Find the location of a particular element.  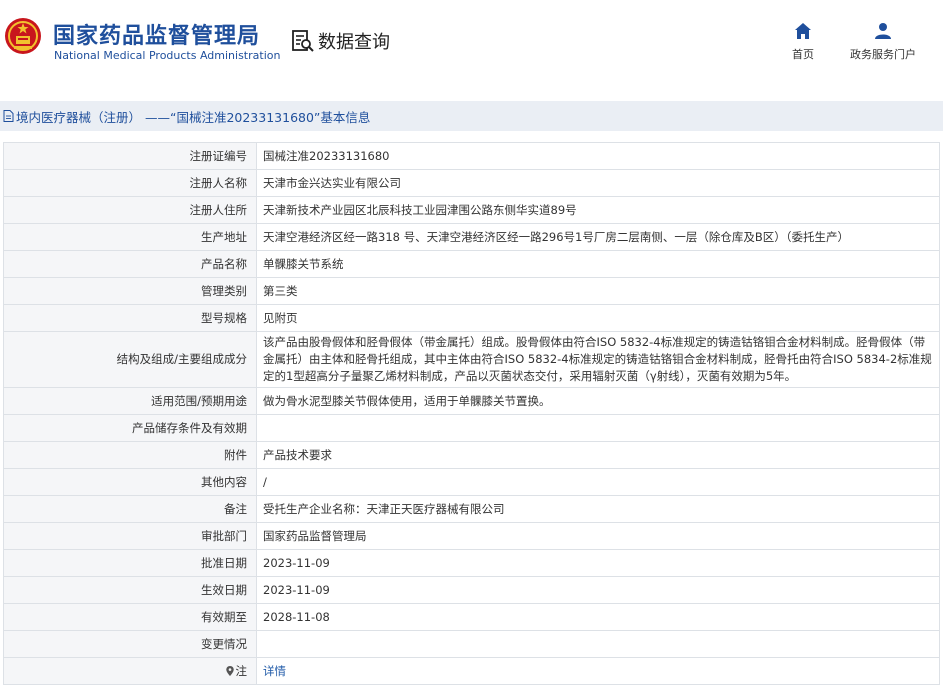

table-row: 注册证编号 国械注准20233131680 is located at coordinates (471, 156).